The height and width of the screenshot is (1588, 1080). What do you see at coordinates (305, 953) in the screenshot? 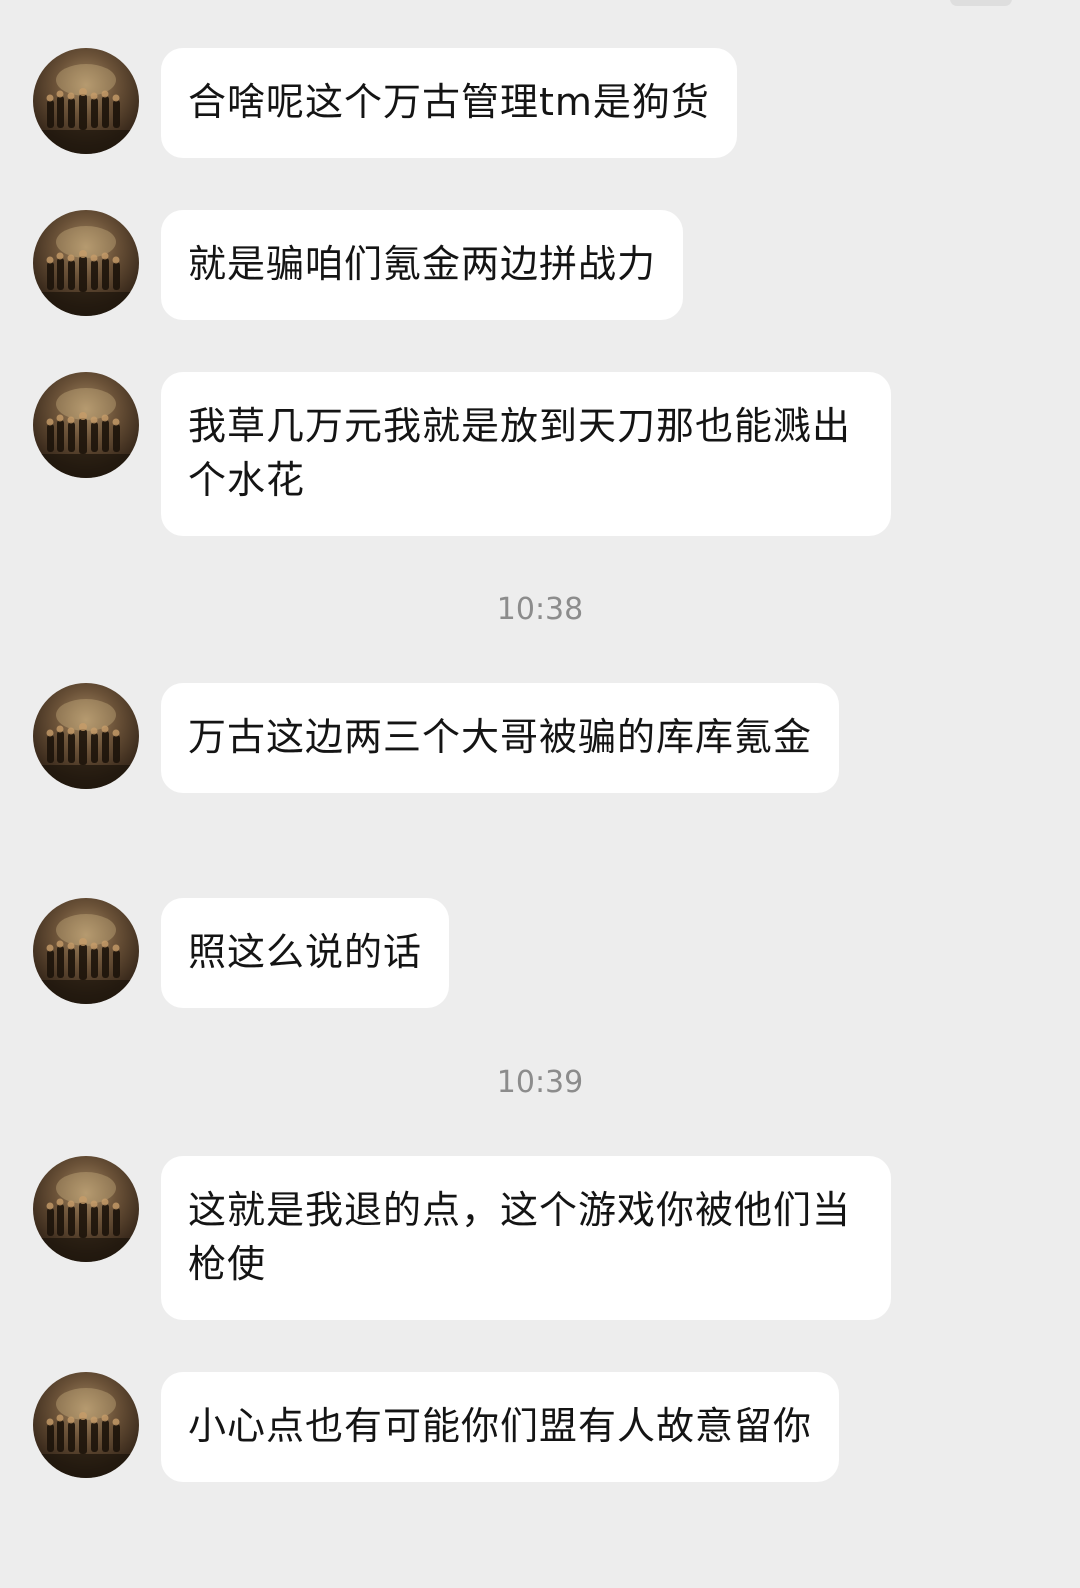
I see `message-bubble: 照这么说的话` at bounding box center [305, 953].